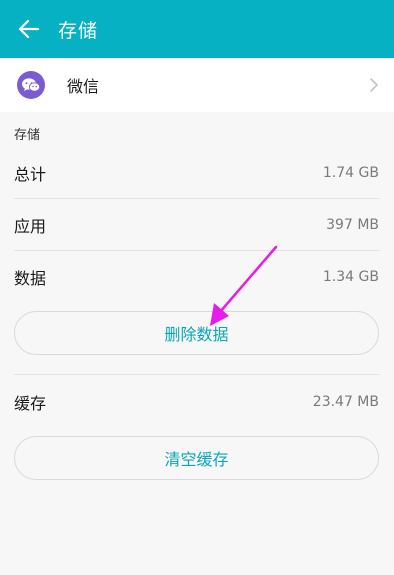 The height and width of the screenshot is (575, 394). I want to click on row-value: 397 MB, so click(352, 225).